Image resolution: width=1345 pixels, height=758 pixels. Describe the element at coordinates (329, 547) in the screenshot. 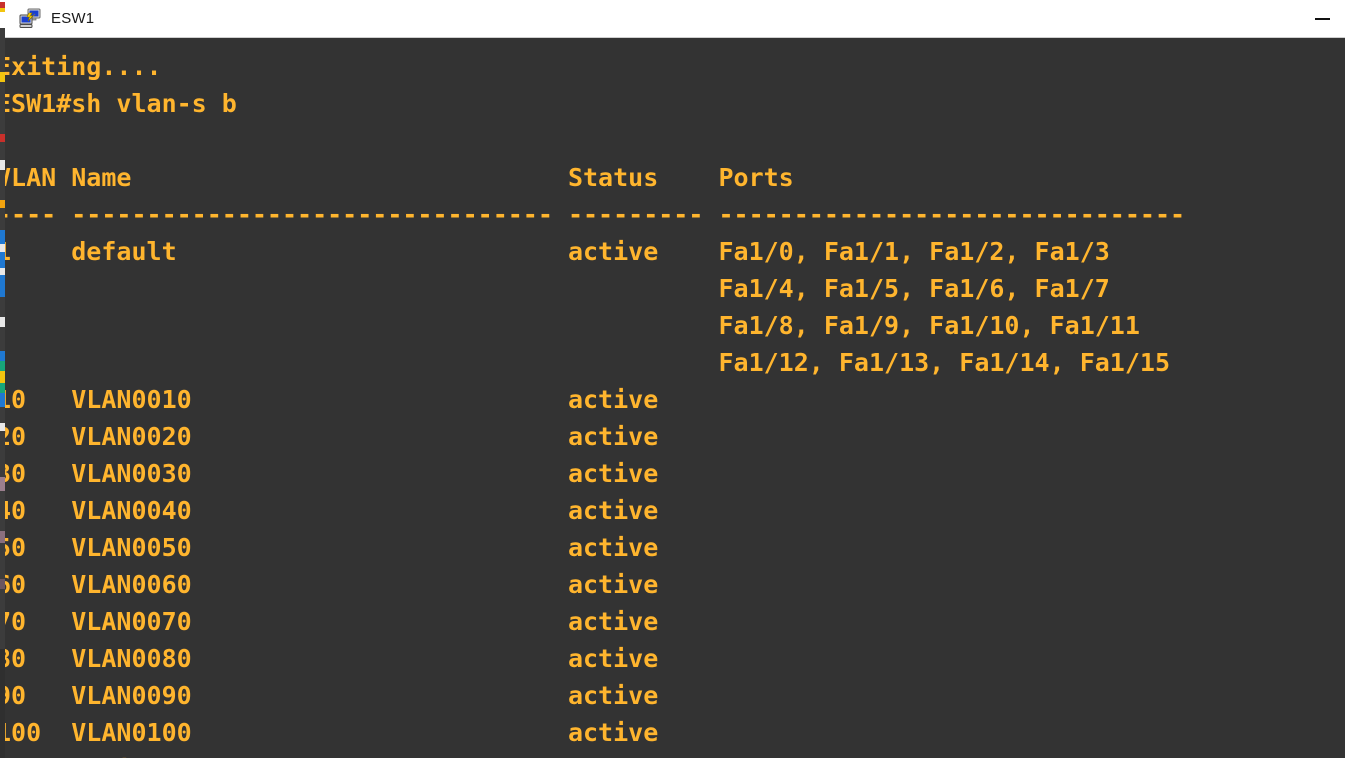

I see `terminal-line: 50 VLAN0050 active` at that location.